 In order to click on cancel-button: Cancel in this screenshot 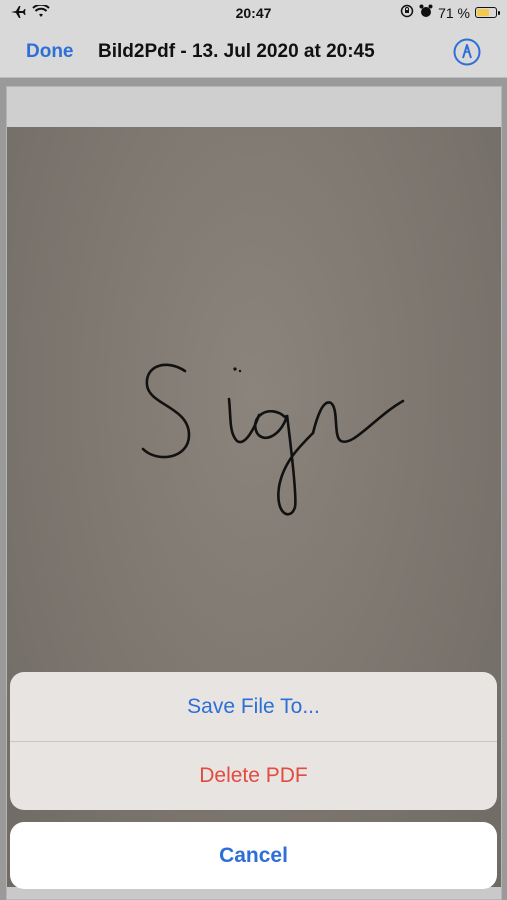, I will do `click(253, 855)`.